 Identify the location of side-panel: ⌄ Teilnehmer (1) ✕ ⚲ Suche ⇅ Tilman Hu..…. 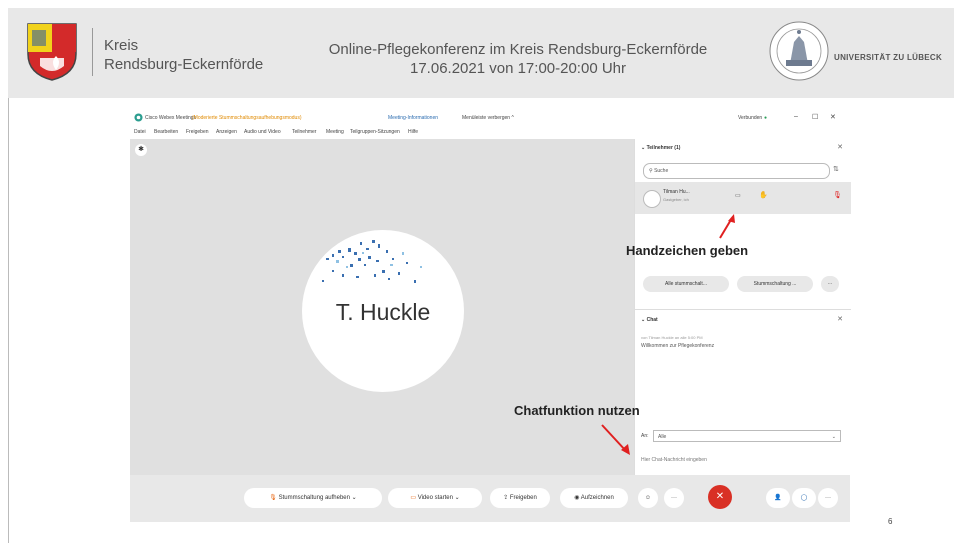
(742, 307).